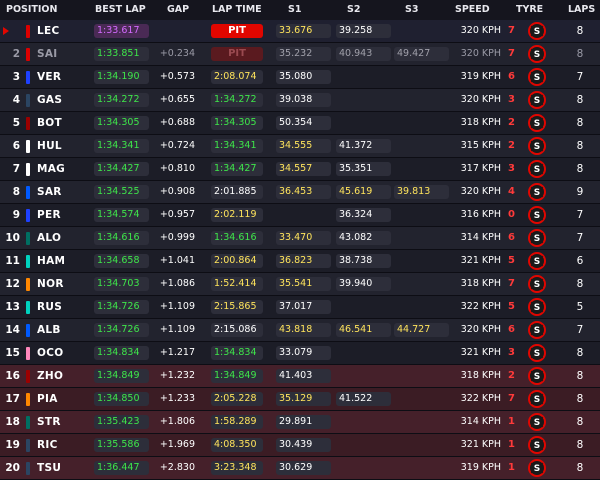 The image size is (600, 480). Describe the element at coordinates (177, 444) in the screenshot. I see `gap-value: +1.969` at that location.